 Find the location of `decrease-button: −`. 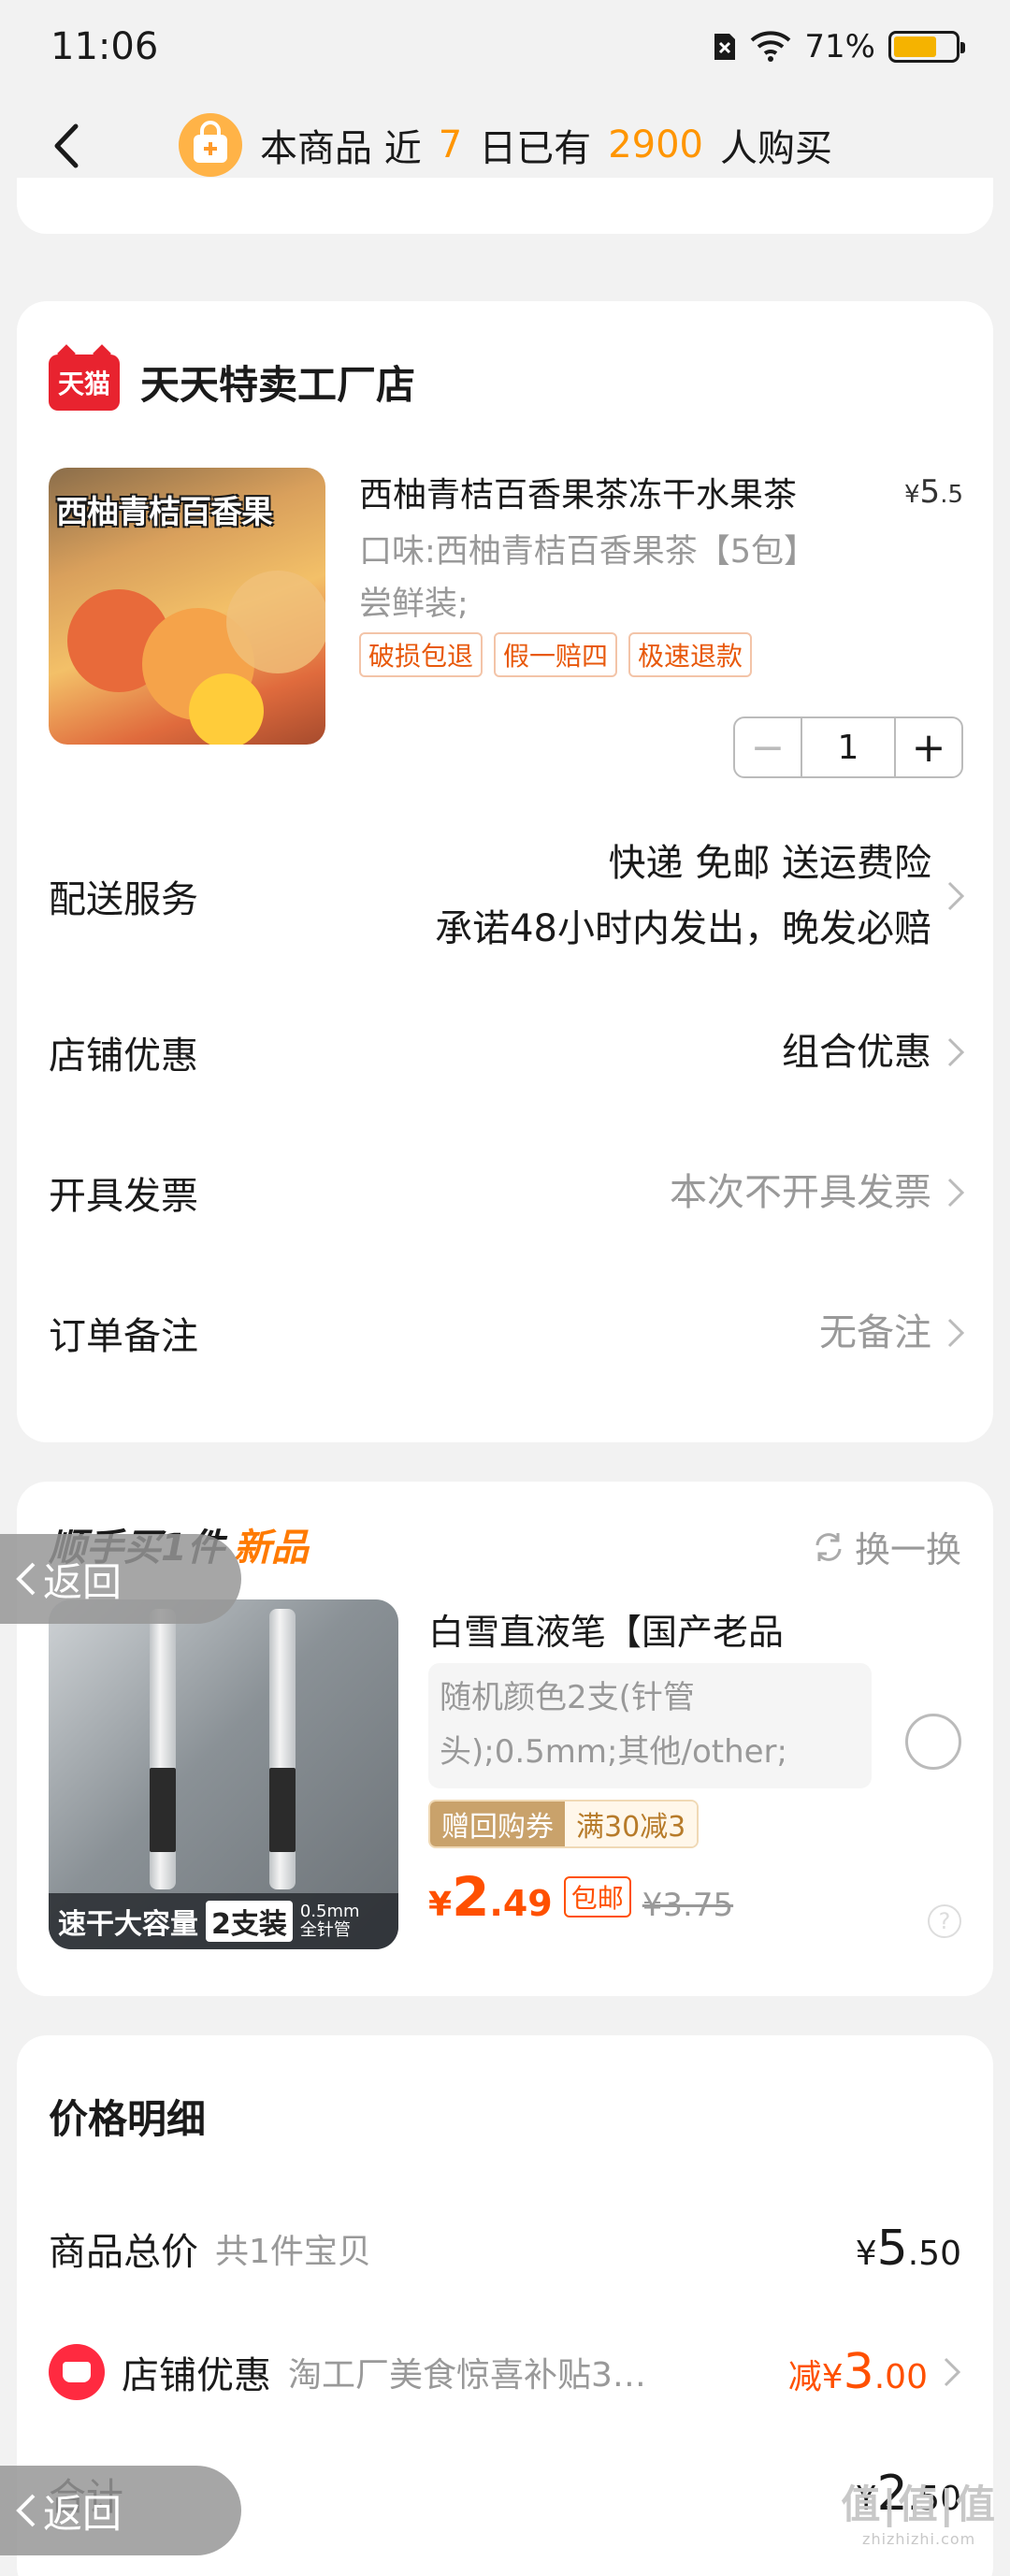

decrease-button: − is located at coordinates (769, 747).